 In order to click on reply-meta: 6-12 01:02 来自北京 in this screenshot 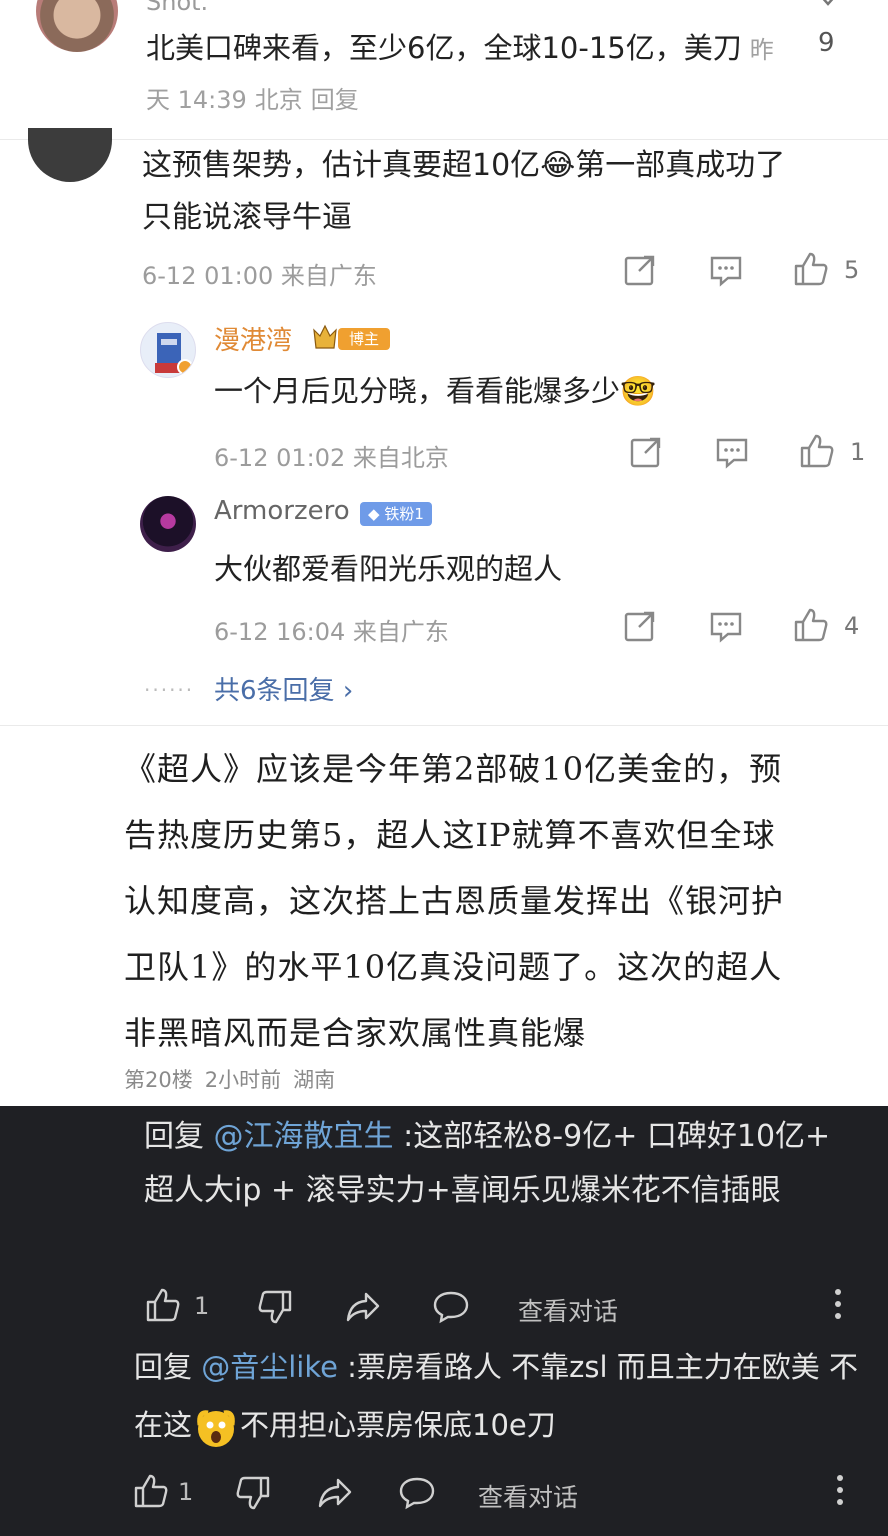, I will do `click(331, 455)`.